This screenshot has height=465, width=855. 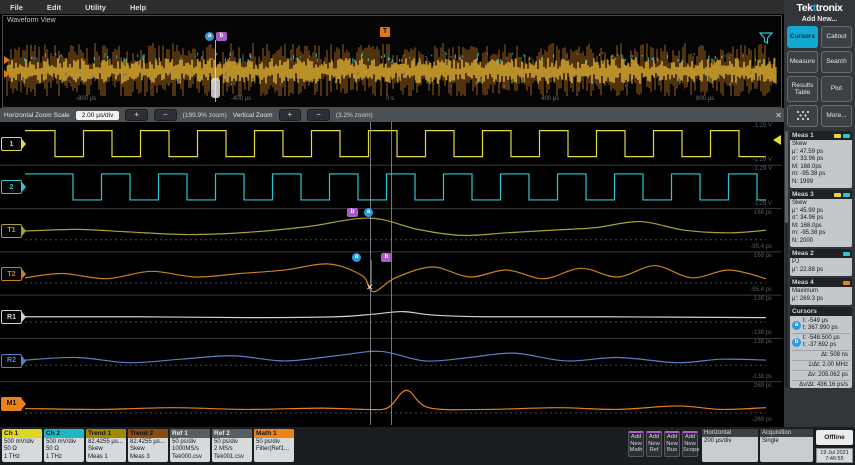 What do you see at coordinates (821, 356) in the screenshot?
I see `cursor-stat-line: Δt: 508 ns` at bounding box center [821, 356].